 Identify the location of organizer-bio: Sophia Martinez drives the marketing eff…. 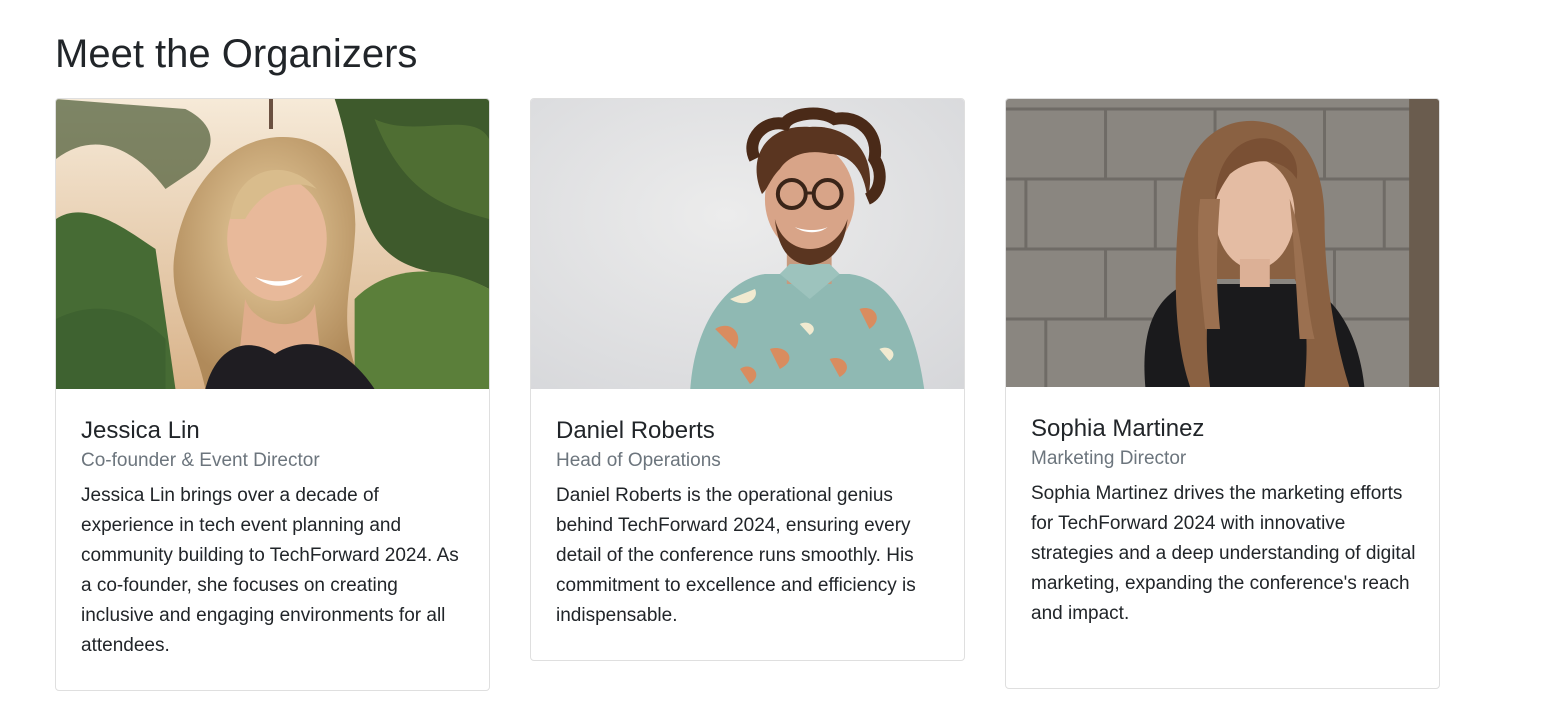
(1223, 553).